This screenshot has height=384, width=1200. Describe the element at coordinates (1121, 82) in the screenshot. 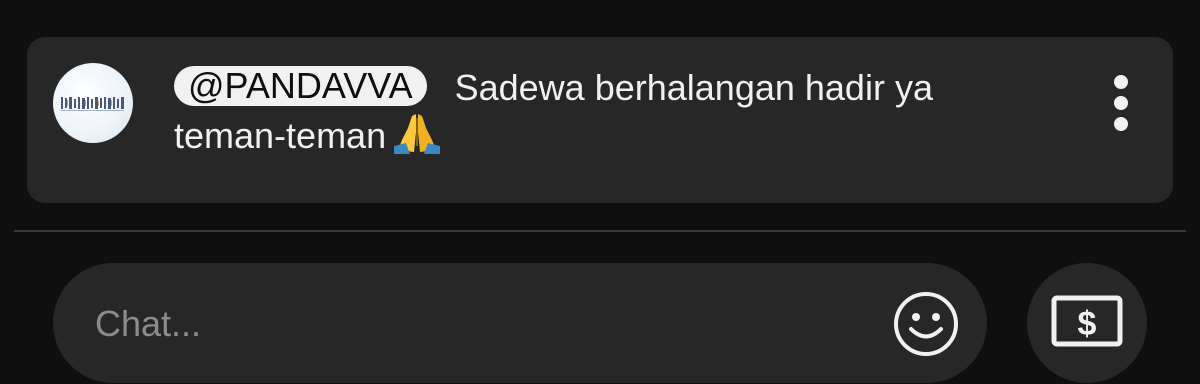

I see `more-vert-icon` at that location.